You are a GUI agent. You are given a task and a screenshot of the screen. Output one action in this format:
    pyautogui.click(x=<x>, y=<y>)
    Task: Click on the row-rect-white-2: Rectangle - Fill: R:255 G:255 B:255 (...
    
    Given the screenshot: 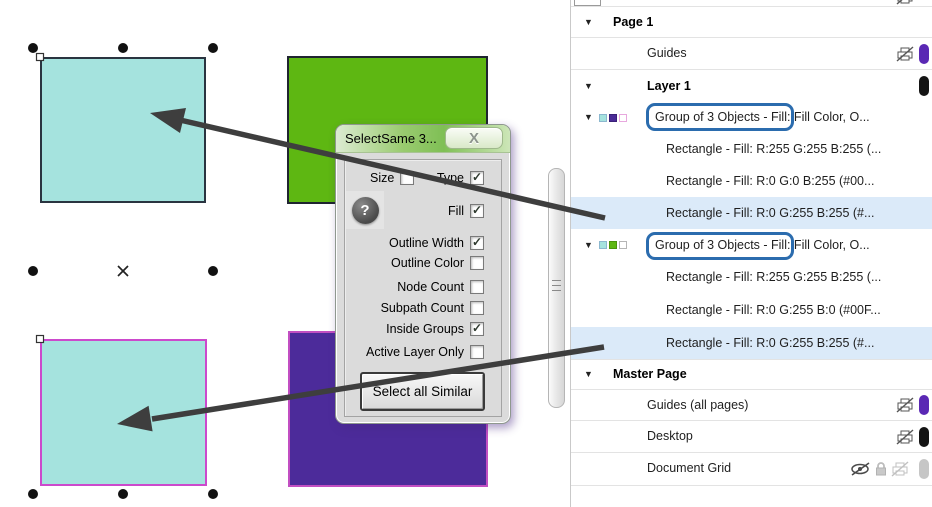 What is the action you would take?
    pyautogui.click(x=751, y=277)
    